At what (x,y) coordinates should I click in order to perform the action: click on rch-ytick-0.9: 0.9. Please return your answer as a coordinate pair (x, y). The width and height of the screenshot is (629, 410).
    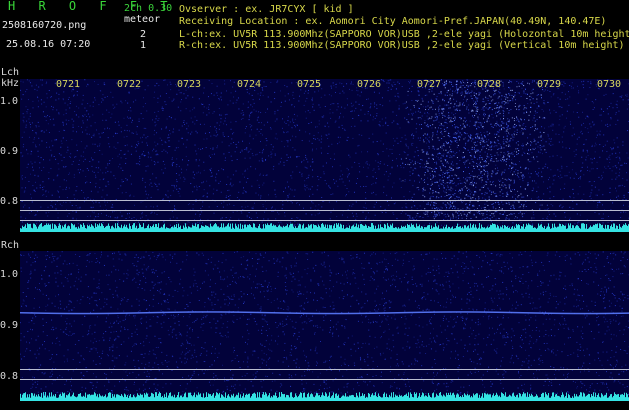
    Looking at the image, I should click on (9, 325).